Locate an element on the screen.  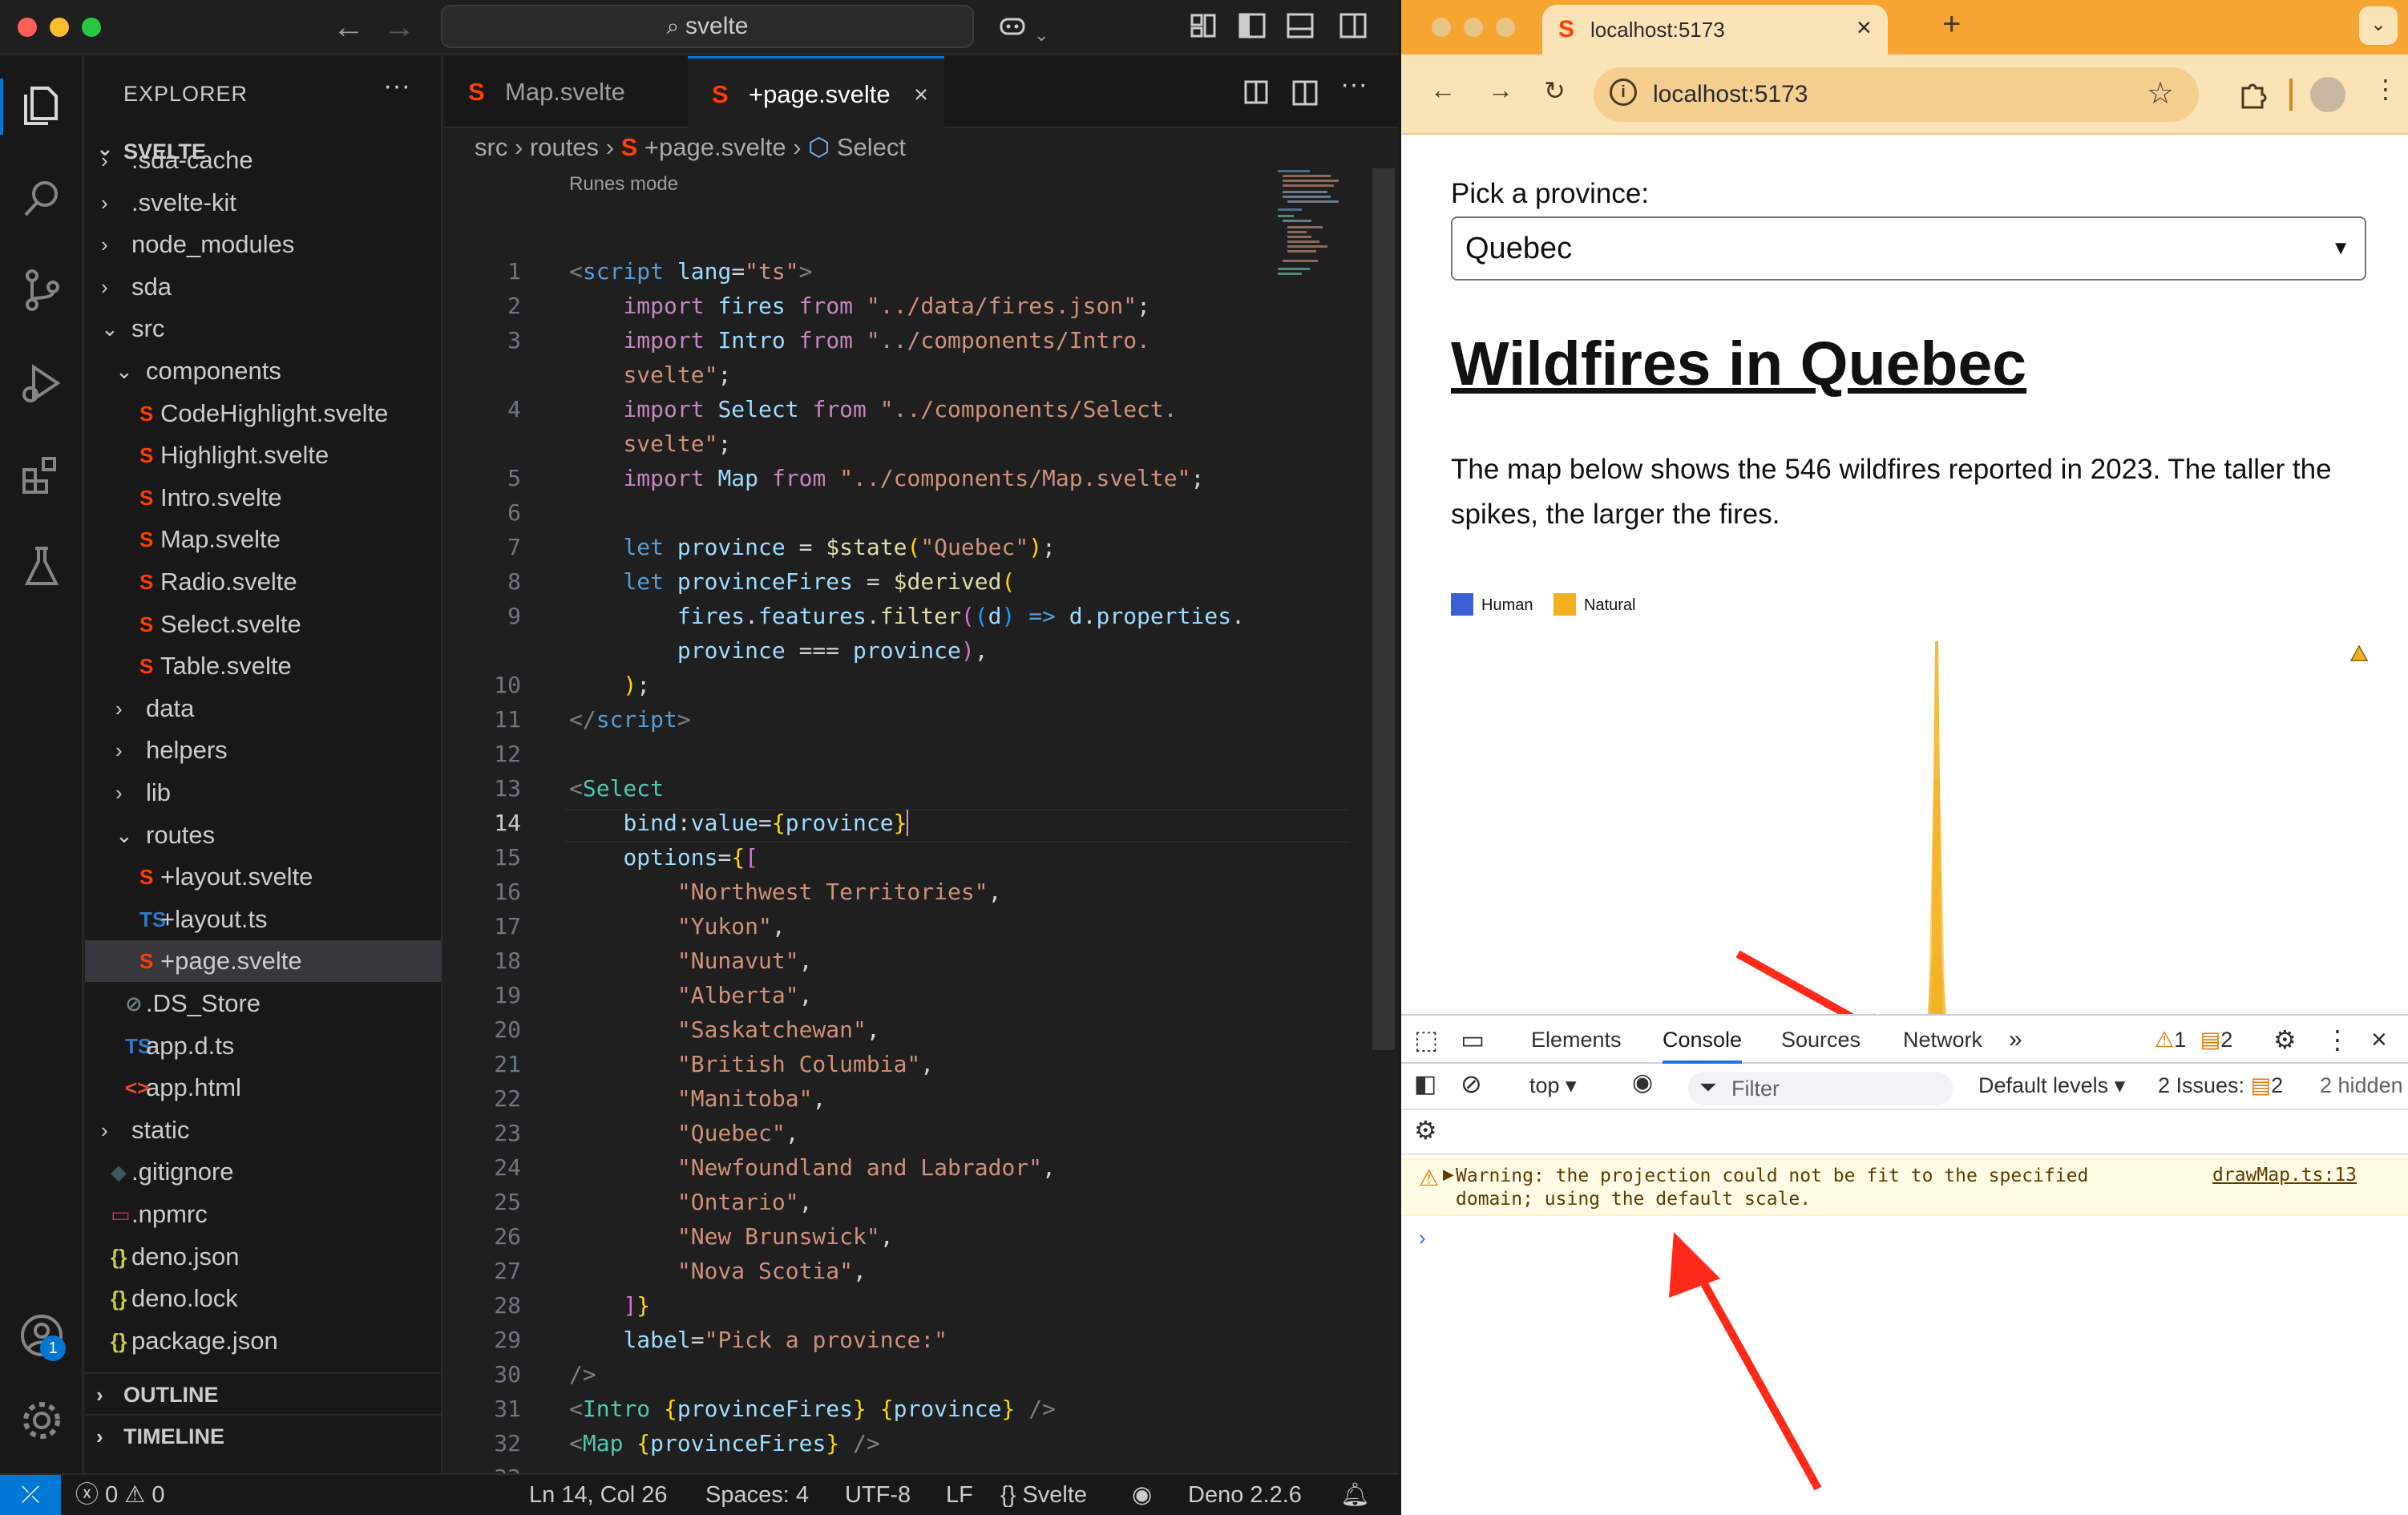
more-actions-icon: ··· is located at coordinates (1354, 84).